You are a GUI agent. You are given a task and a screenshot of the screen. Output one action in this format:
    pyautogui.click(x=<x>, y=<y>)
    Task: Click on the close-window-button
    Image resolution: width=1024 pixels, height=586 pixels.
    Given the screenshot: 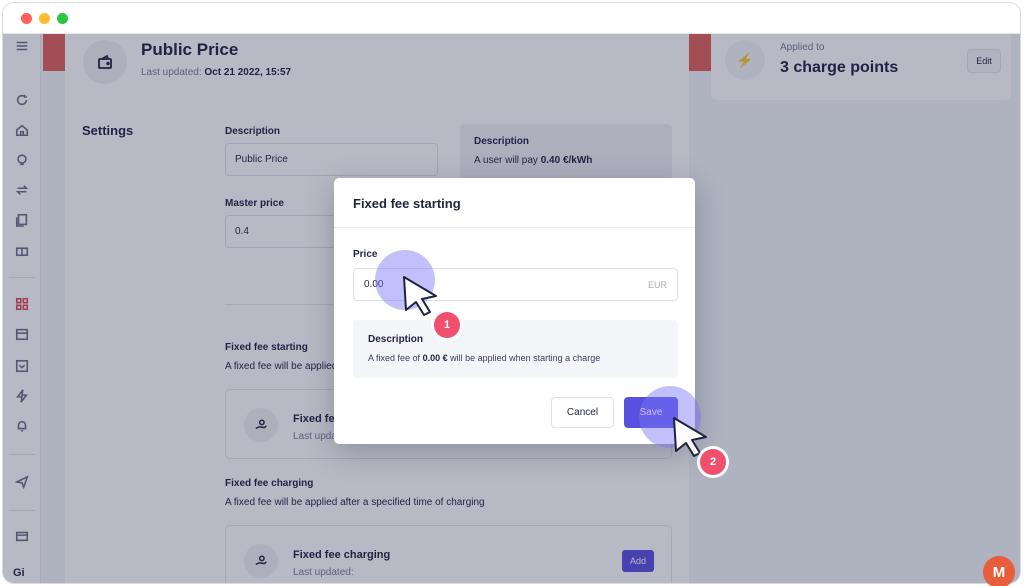 What is the action you would take?
    pyautogui.click(x=26, y=18)
    